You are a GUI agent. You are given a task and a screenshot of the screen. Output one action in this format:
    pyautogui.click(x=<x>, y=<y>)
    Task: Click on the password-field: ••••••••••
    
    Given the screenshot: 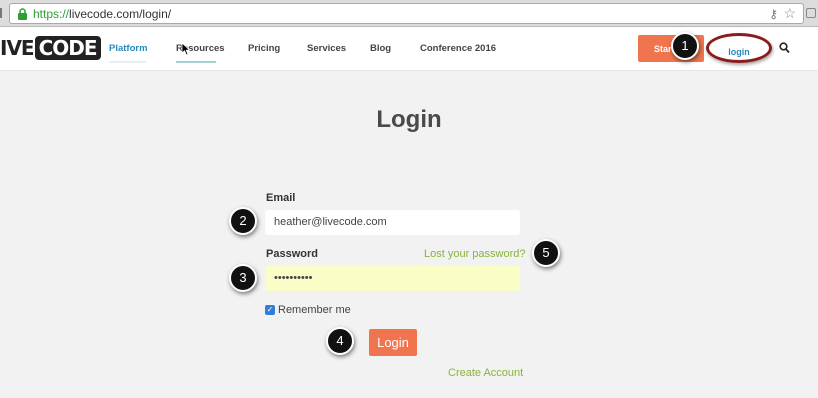 What is the action you would take?
    pyautogui.click(x=392, y=278)
    